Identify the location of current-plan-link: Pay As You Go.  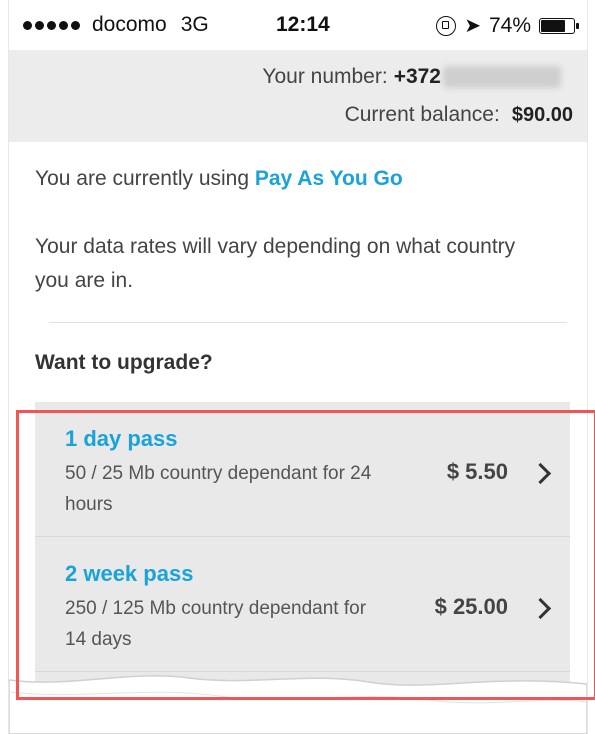
(329, 178).